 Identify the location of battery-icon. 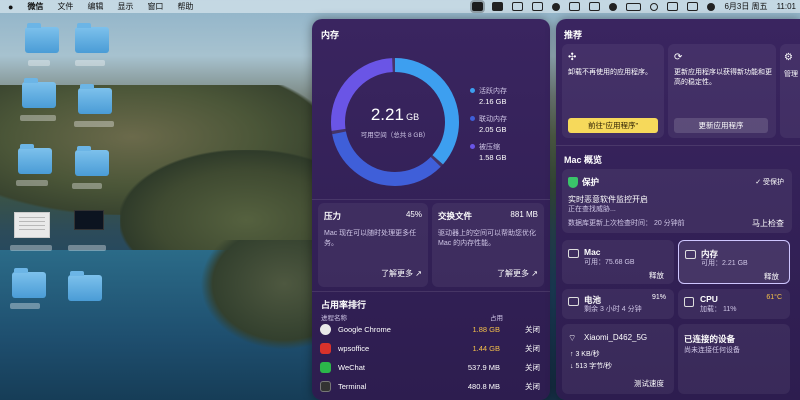
(634, 6).